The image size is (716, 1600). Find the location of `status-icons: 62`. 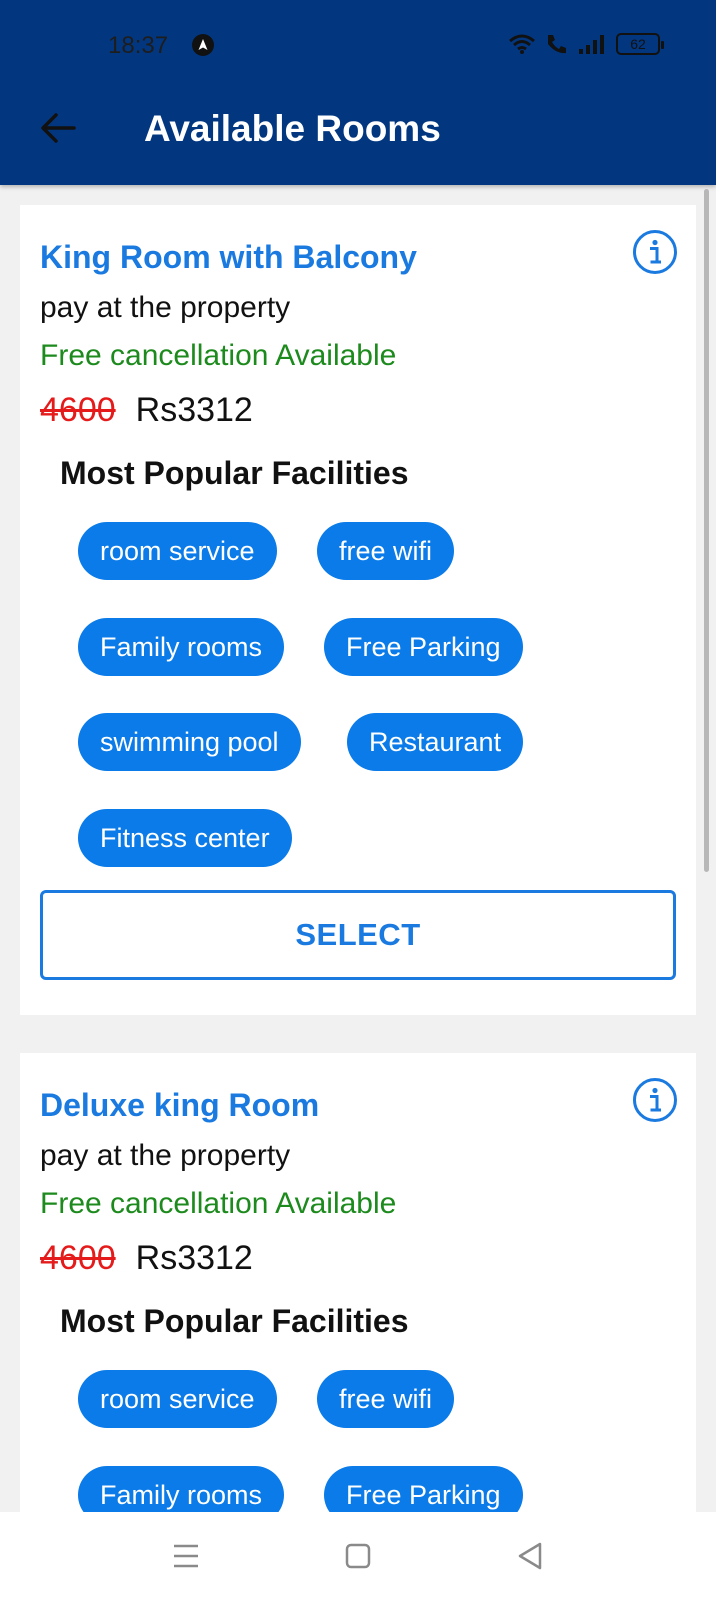

status-icons: 62 is located at coordinates (586, 44).